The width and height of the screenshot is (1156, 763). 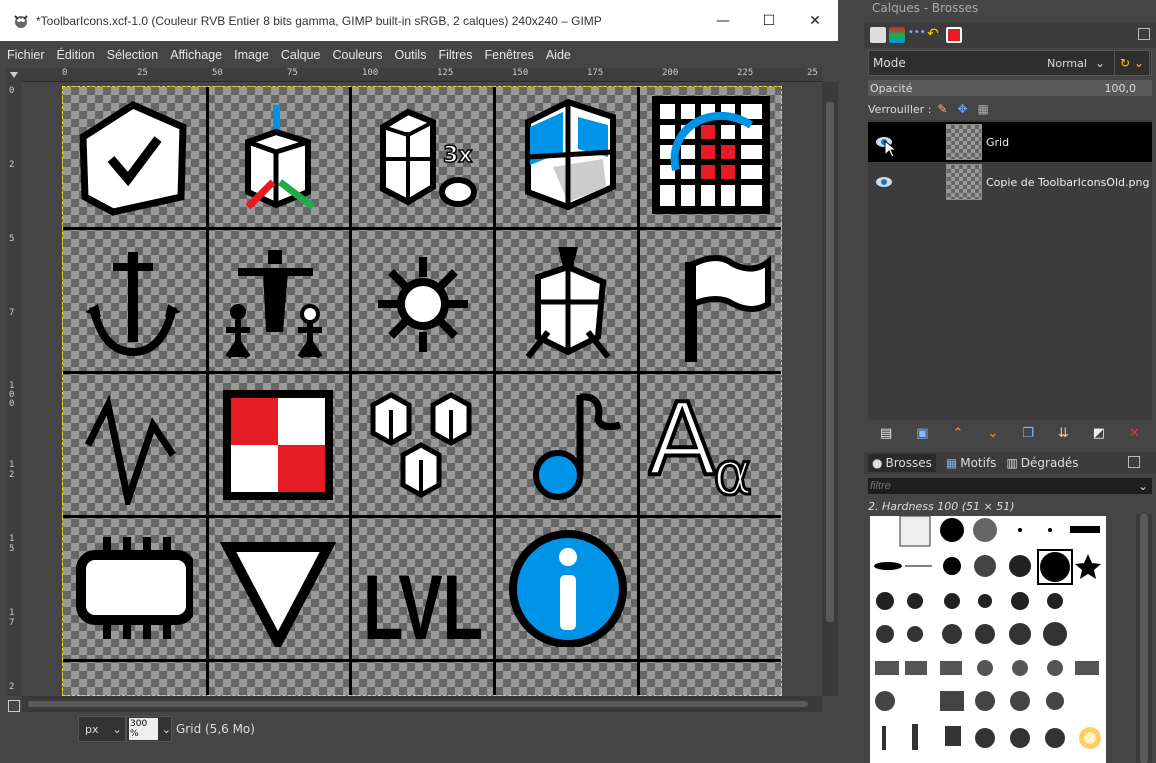 I want to click on svg-text: α, so click(x=733, y=469).